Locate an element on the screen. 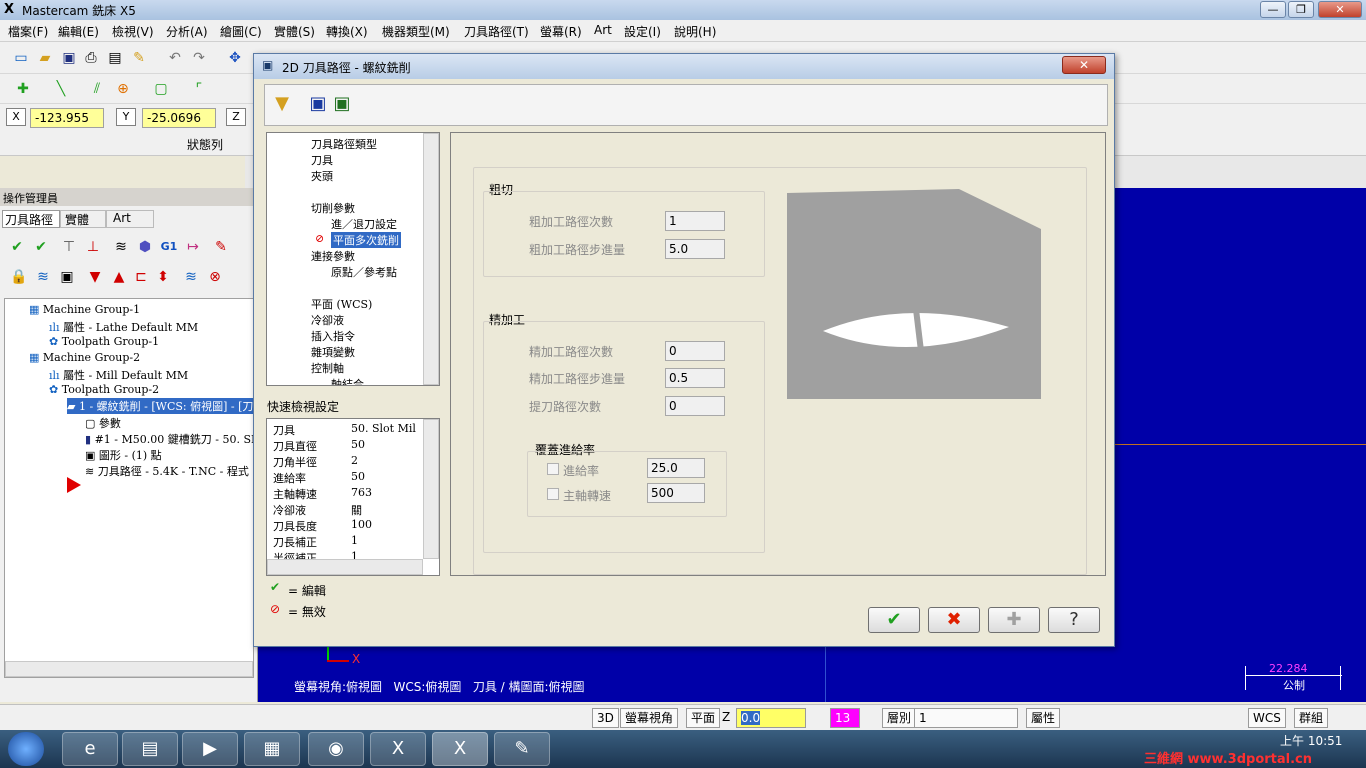 This screenshot has height=768, width=1366. tree-toolpath-group-1: ✿ Toolpath Group-1 is located at coordinates (104, 341).